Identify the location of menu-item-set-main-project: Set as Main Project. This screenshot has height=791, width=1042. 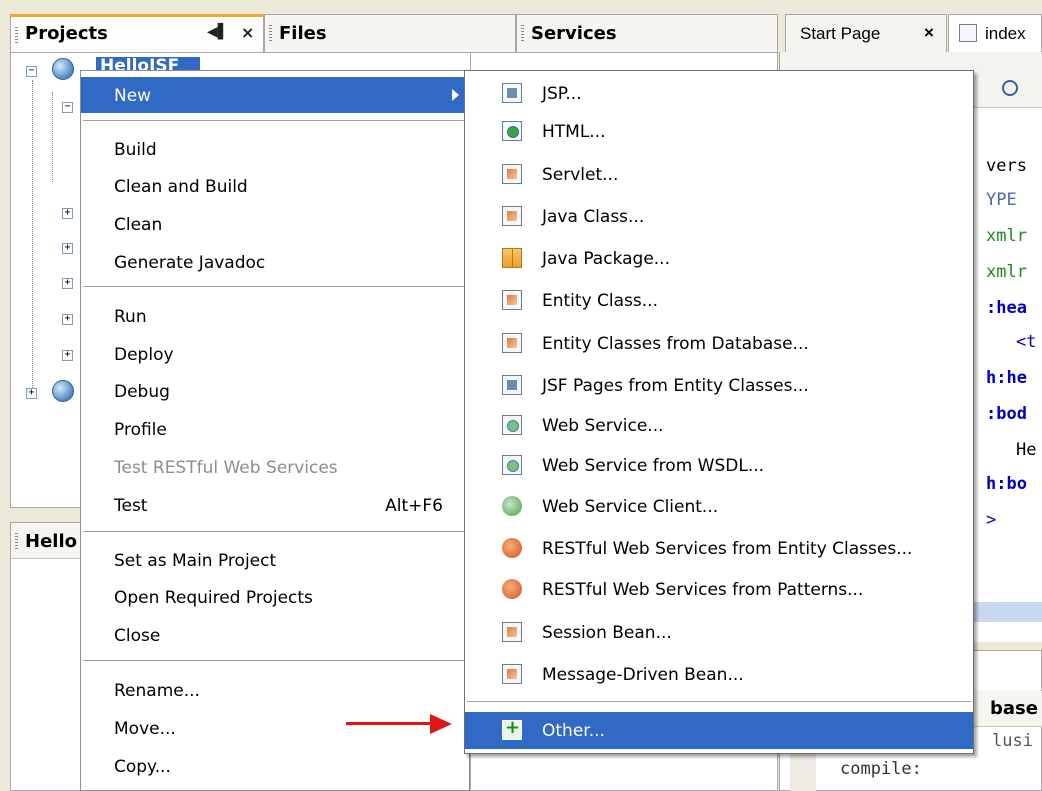
(275, 560).